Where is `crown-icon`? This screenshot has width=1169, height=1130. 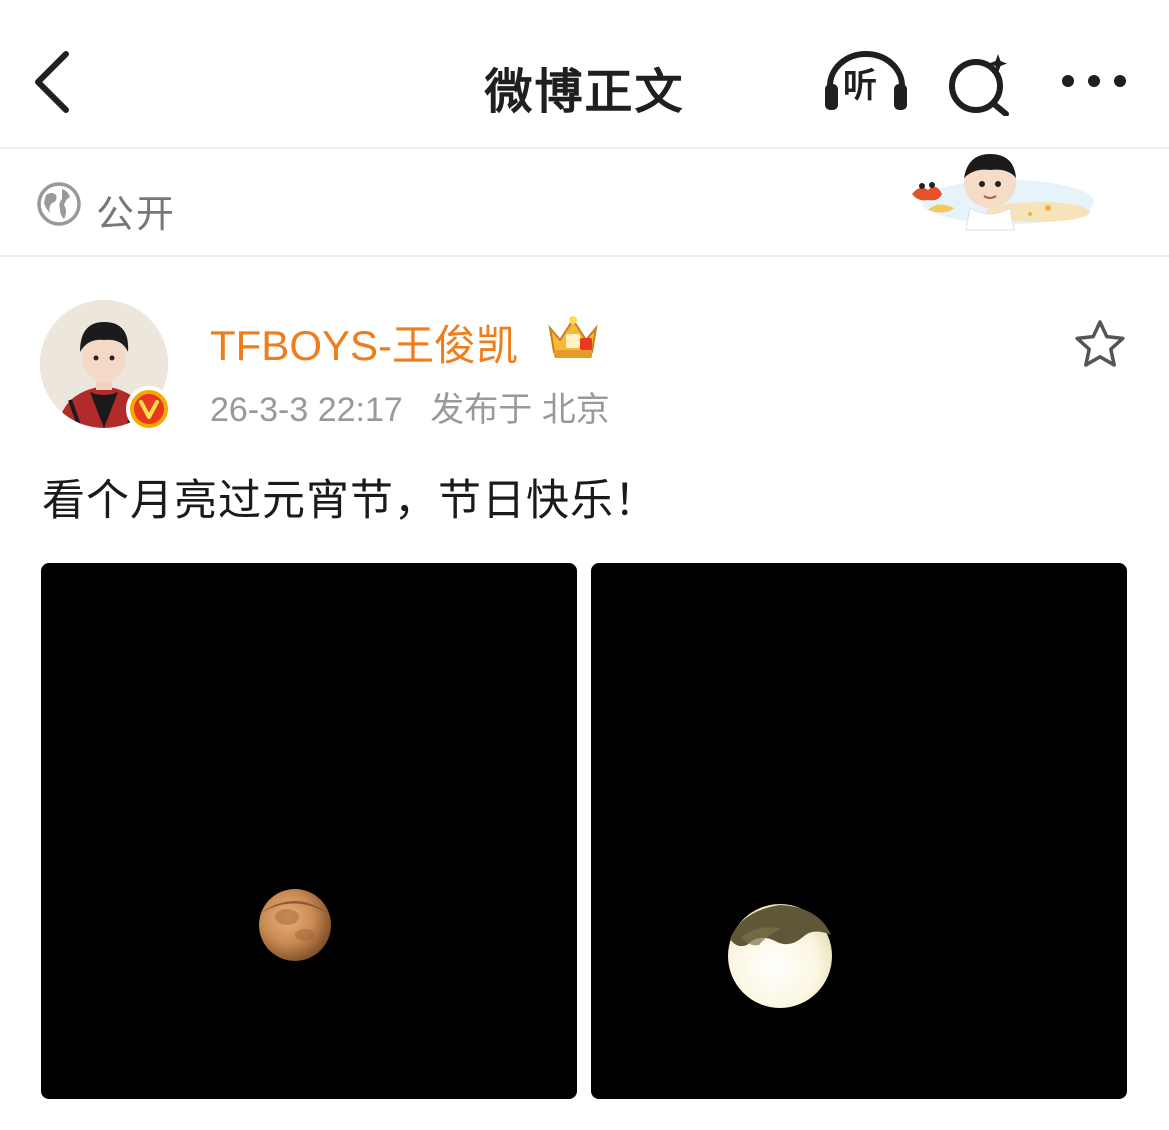 crown-icon is located at coordinates (573, 337).